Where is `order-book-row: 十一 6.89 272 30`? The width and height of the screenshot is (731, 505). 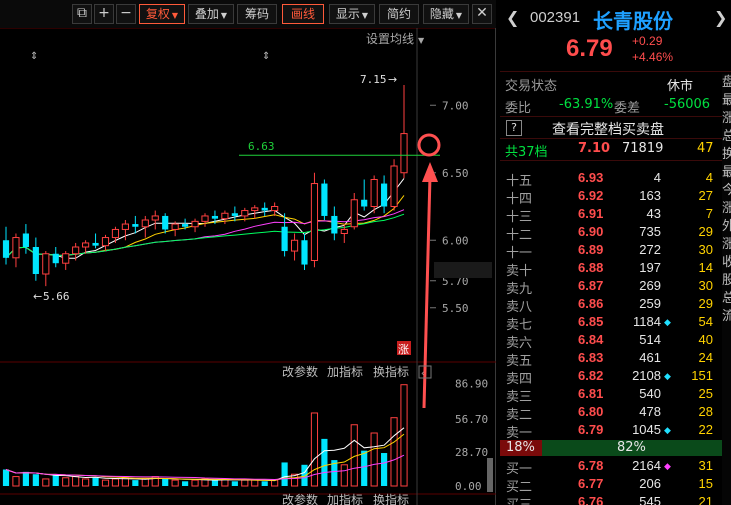 order-book-row: 十一 6.89 272 30 is located at coordinates (615, 251).